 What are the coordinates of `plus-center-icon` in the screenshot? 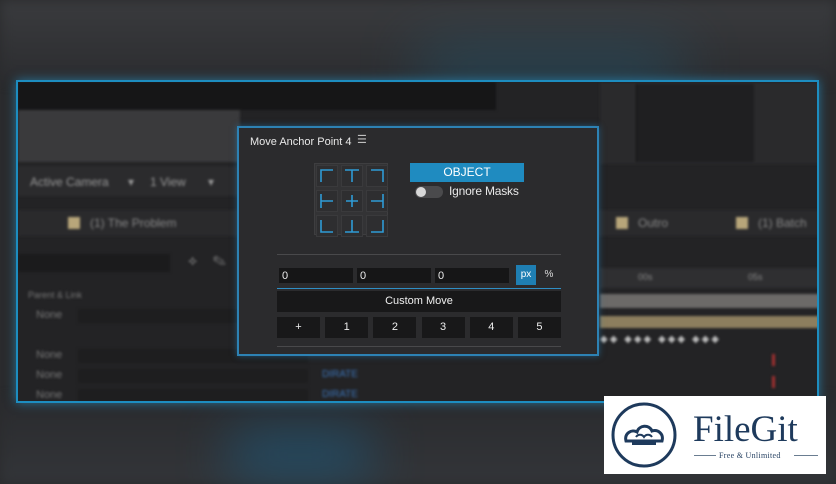 It's located at (352, 201).